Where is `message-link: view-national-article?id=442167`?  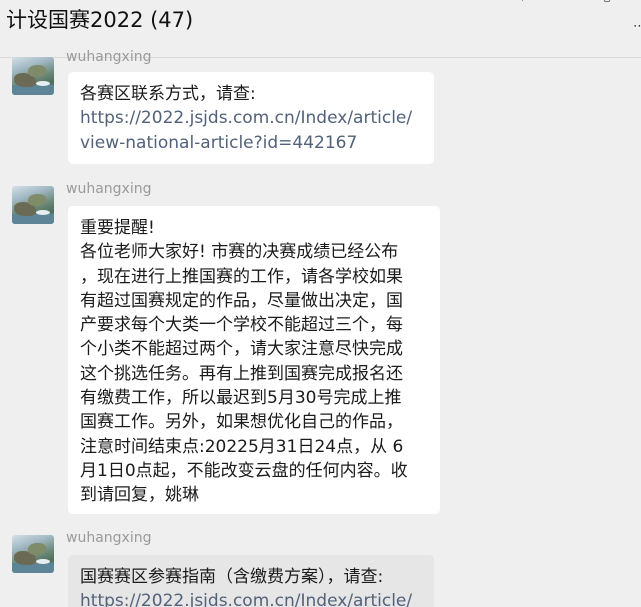 message-link: view-national-article?id=442167 is located at coordinates (251, 143).